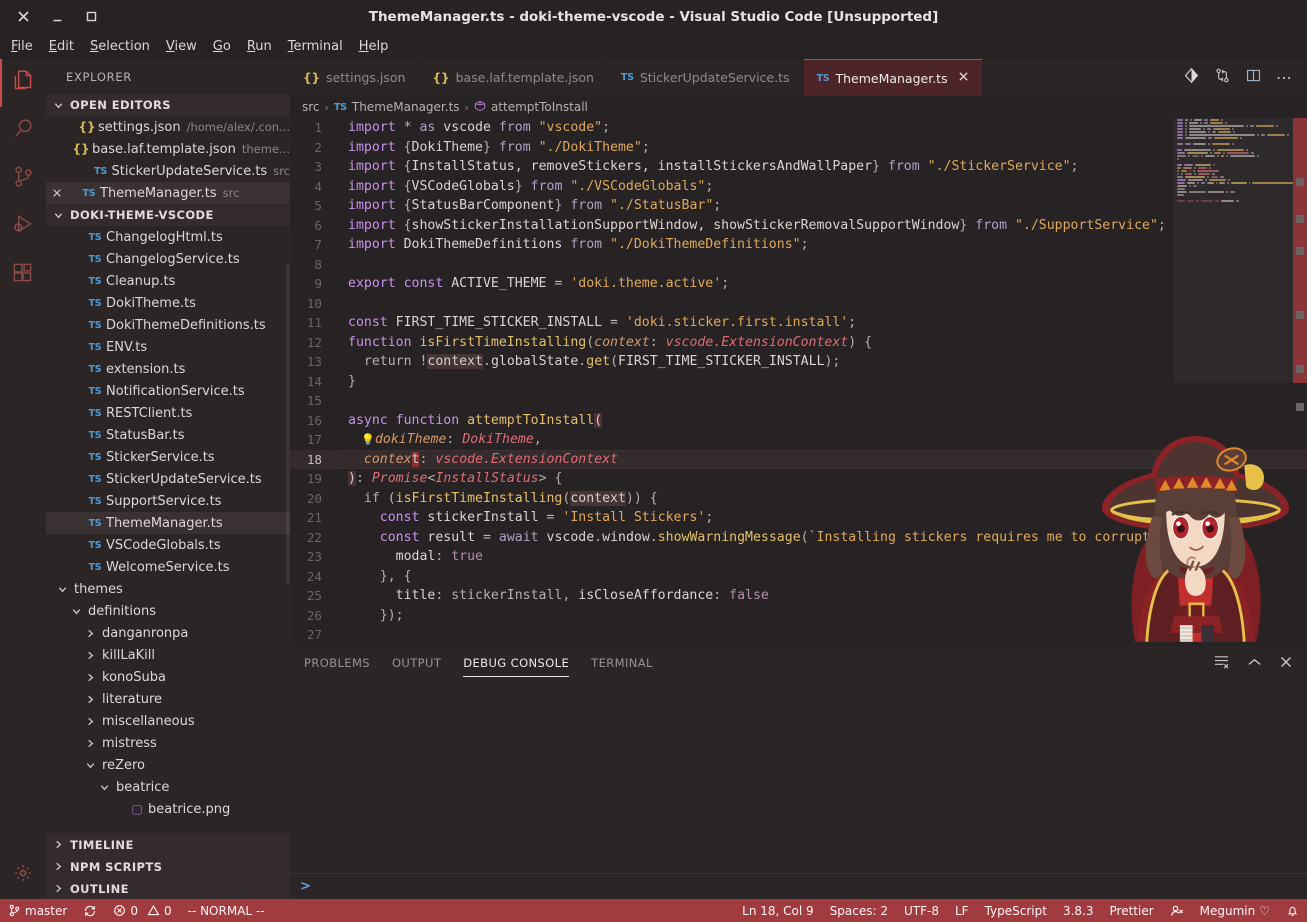 This screenshot has height=922, width=1307. Describe the element at coordinates (1191, 77) in the screenshot. I see `run-debug-file-icon` at that location.